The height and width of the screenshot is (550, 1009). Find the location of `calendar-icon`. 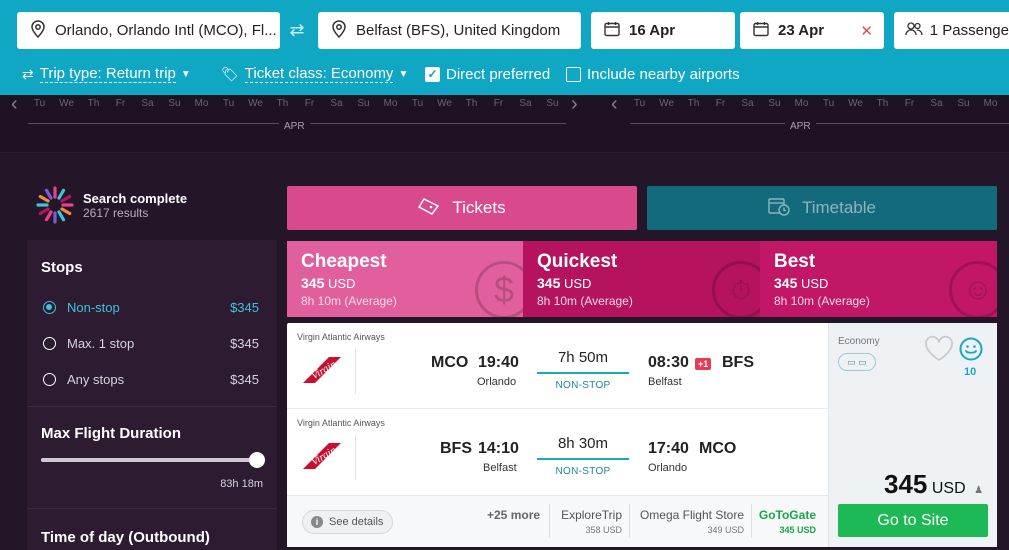

calendar-icon is located at coordinates (612, 31).